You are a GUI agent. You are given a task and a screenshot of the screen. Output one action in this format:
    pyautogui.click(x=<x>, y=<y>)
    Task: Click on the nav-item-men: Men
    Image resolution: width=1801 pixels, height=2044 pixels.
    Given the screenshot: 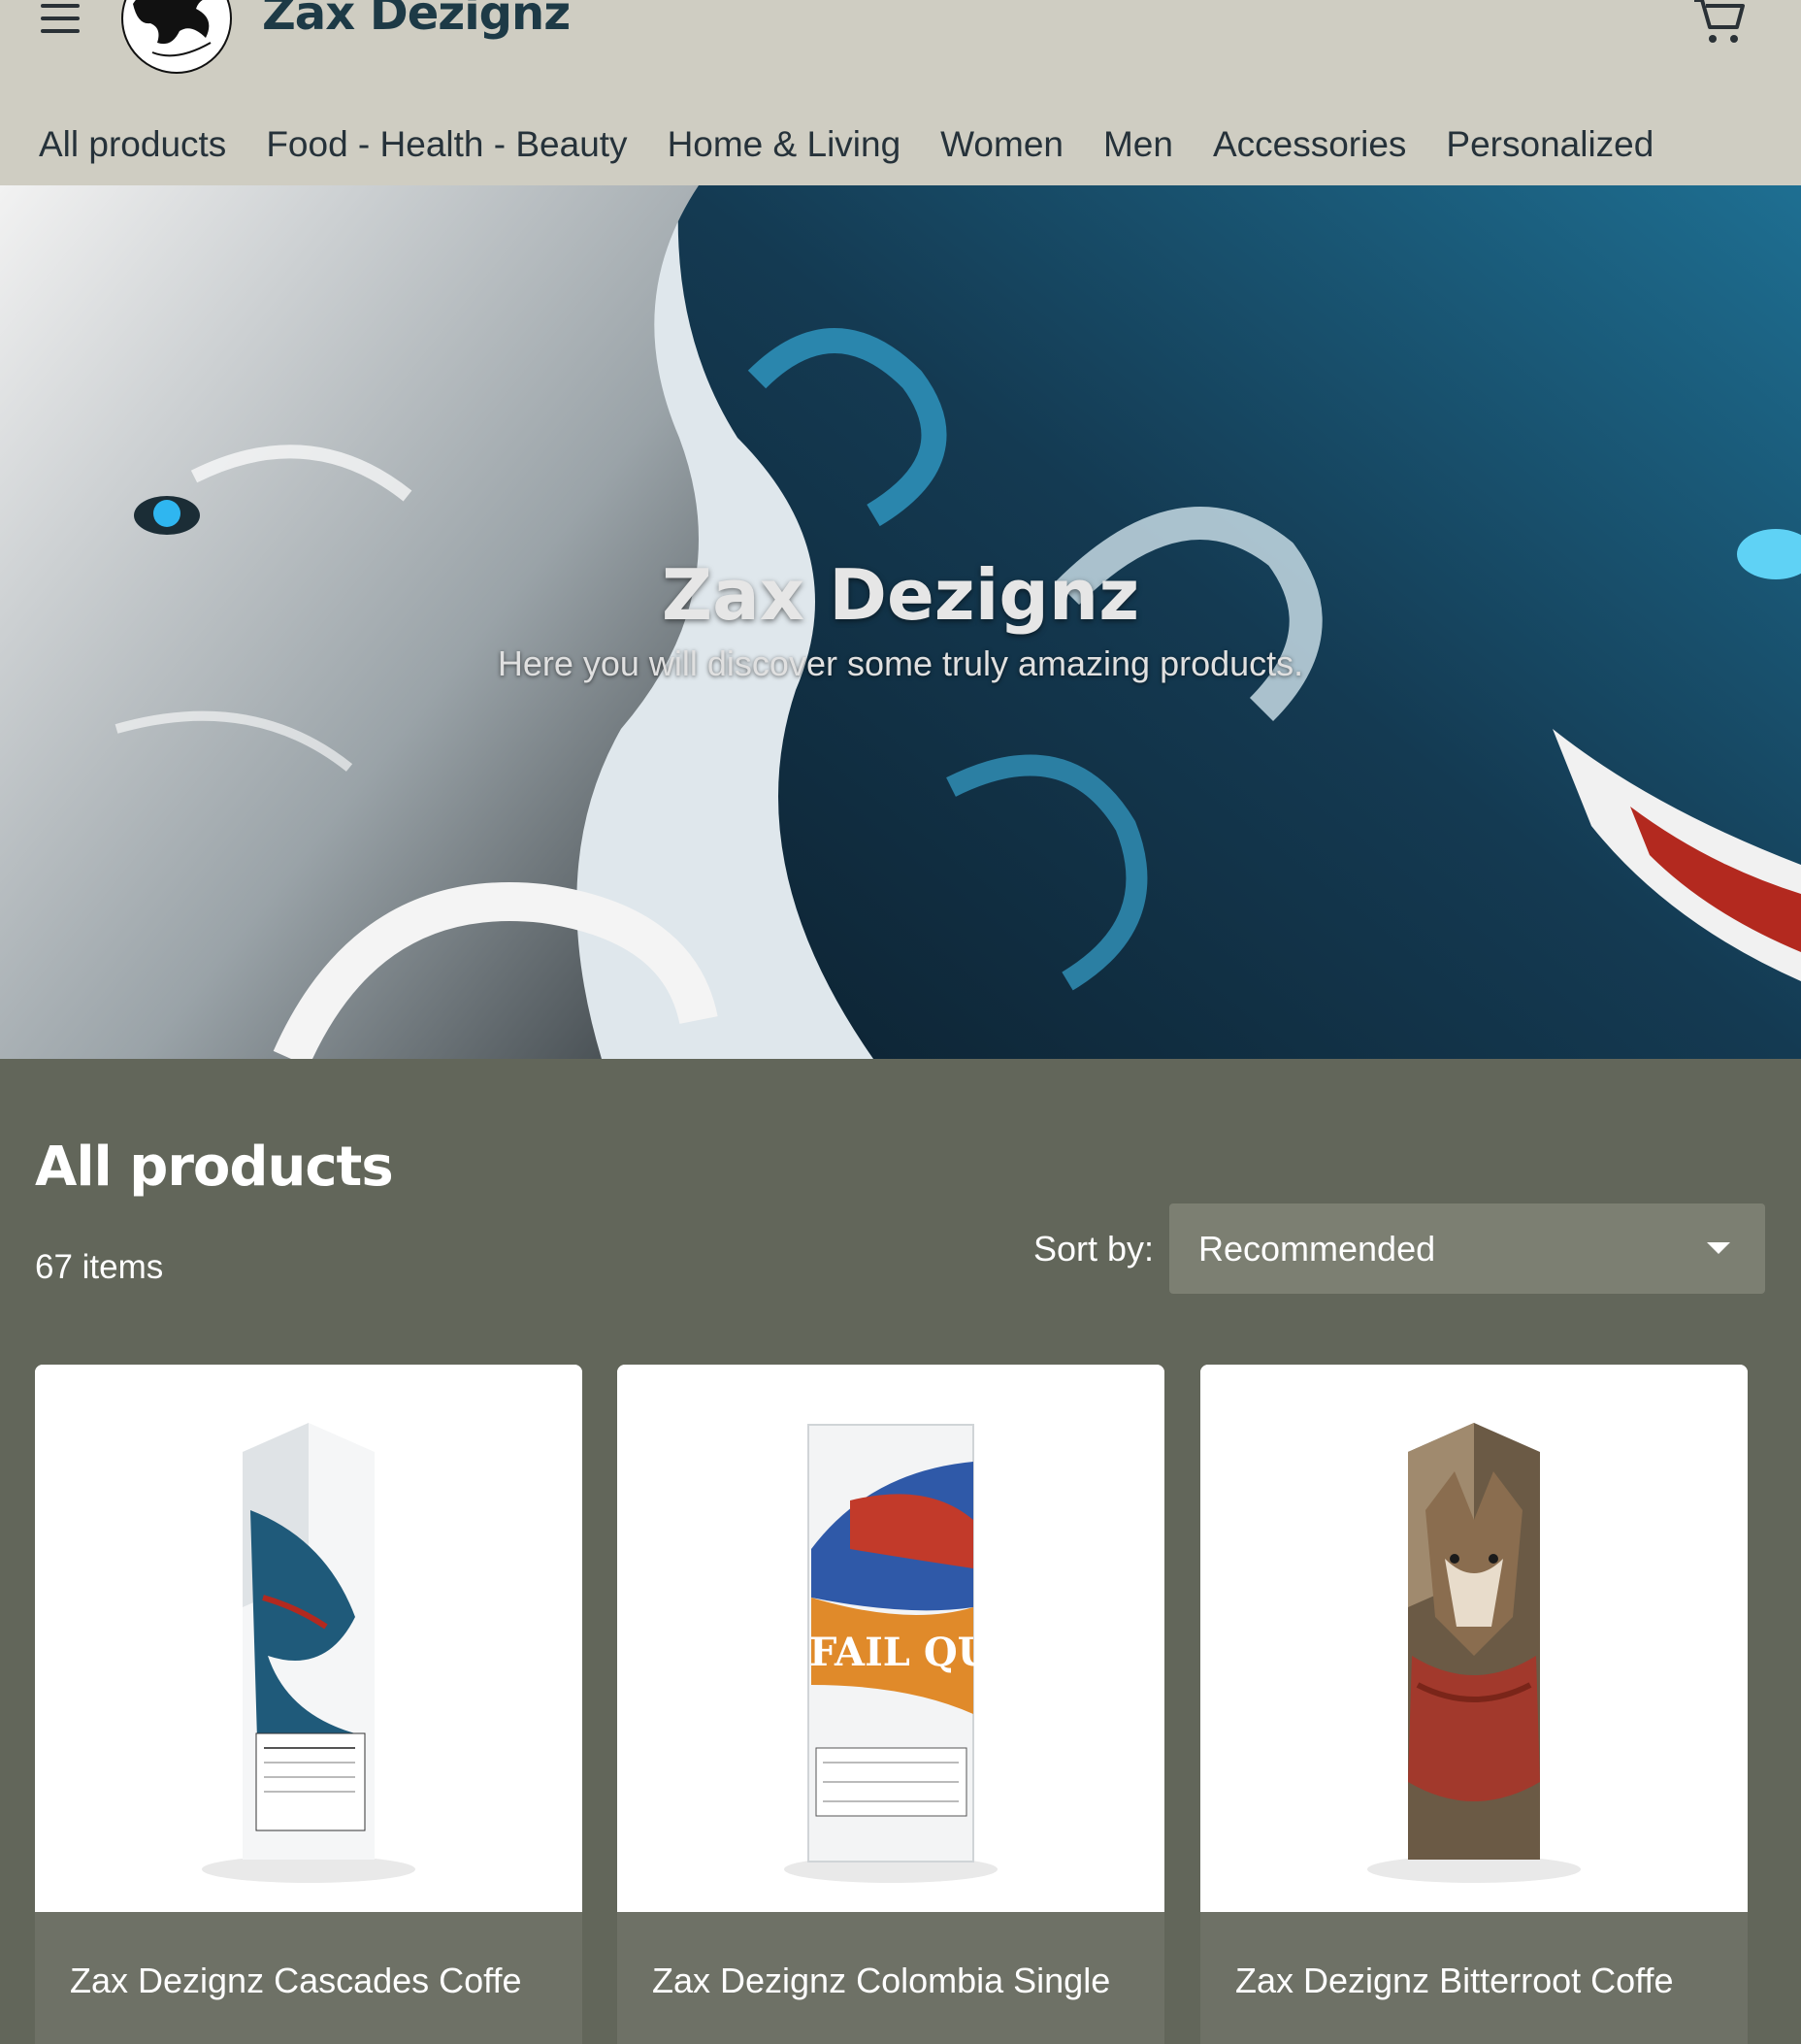 What is the action you would take?
    pyautogui.click(x=1138, y=144)
    